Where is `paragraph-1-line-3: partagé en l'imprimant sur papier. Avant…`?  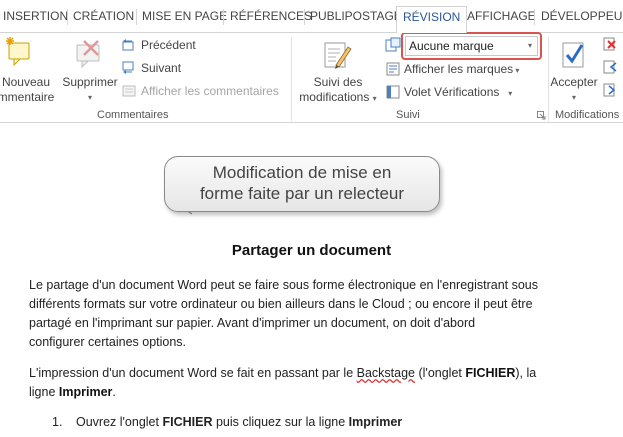
paragraph-1-line-3: partagé en l'imprimant sur papier. Avant… is located at coordinates (252, 323).